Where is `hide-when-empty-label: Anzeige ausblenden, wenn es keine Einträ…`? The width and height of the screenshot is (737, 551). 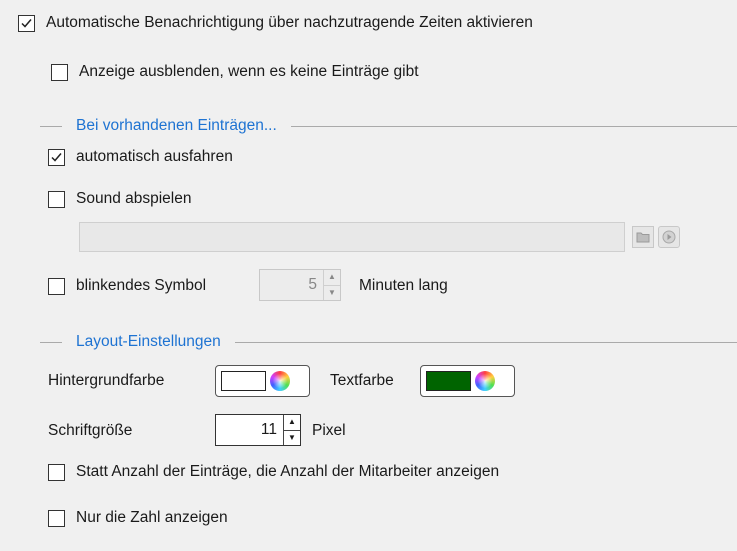 hide-when-empty-label: Anzeige ausblenden, wenn es keine Einträ… is located at coordinates (249, 71).